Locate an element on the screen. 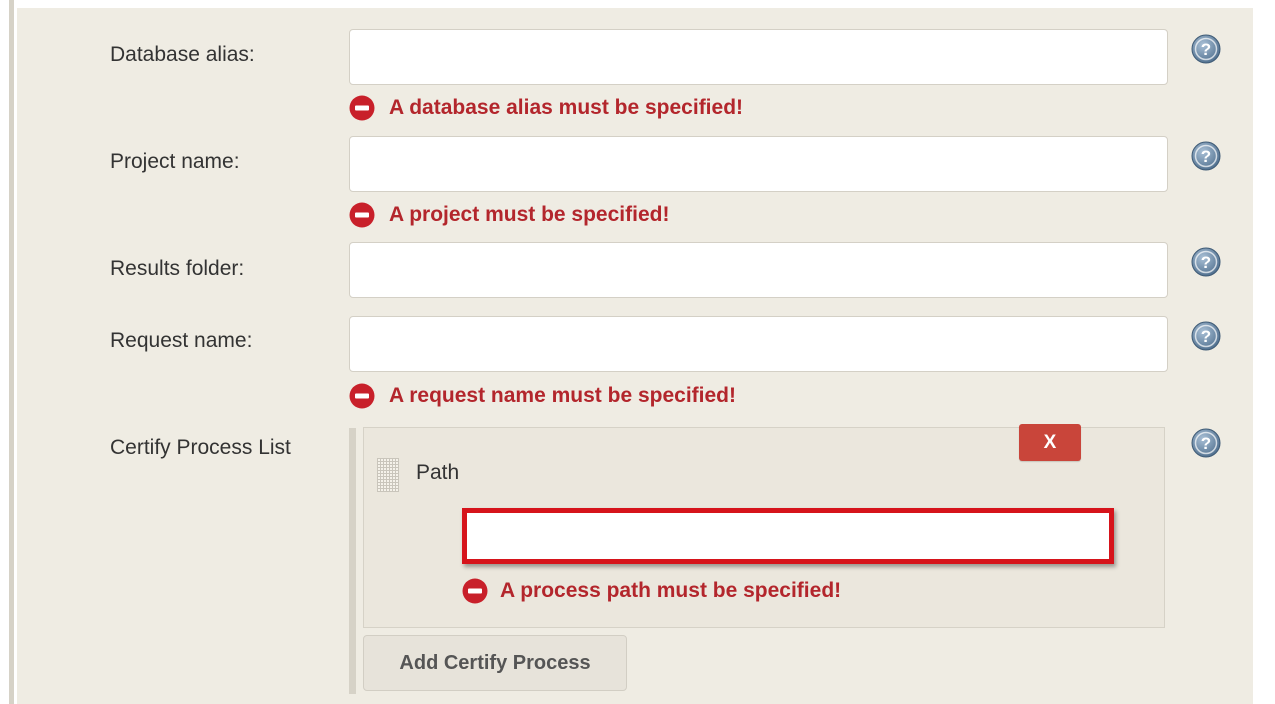  database-alias-label: Database alias: is located at coordinates (182, 54).